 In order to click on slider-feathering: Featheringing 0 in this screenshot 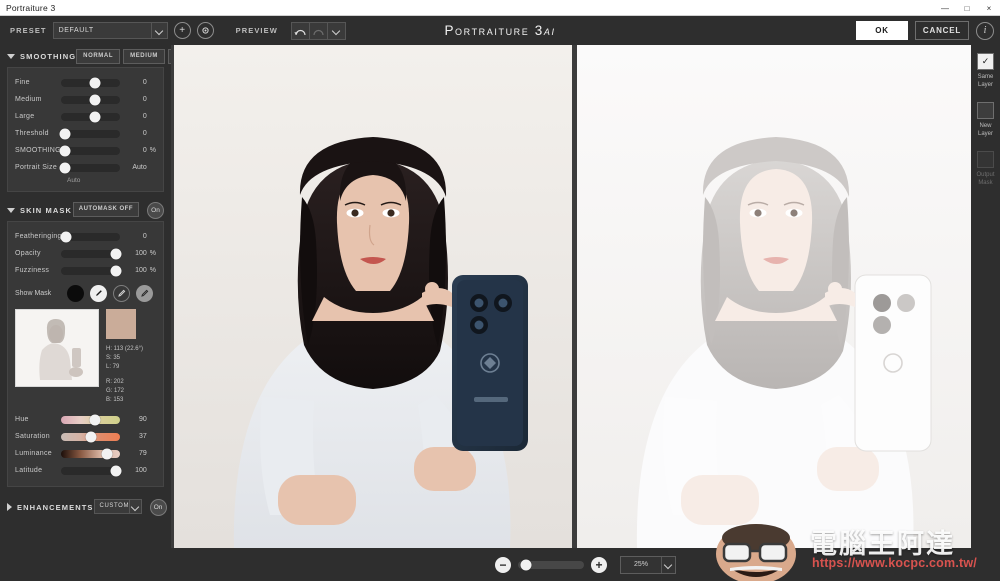, I will do `click(85, 236)`.